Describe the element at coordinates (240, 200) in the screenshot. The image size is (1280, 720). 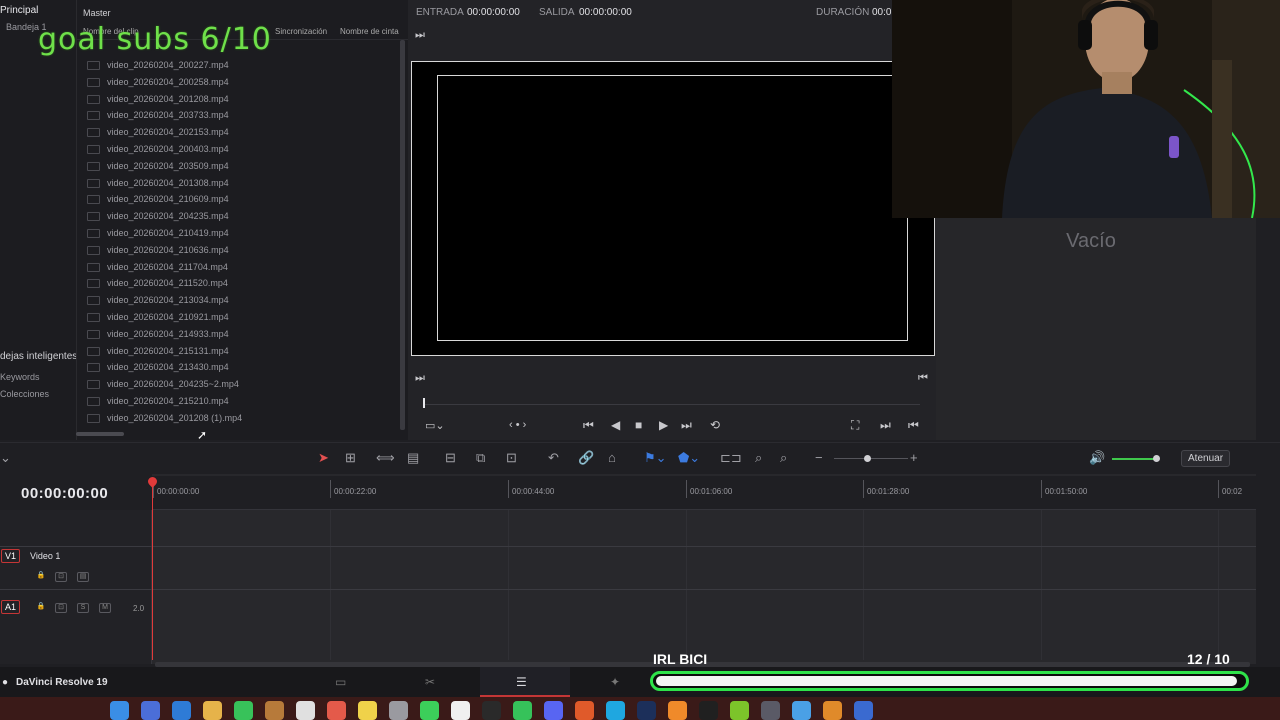
I see `clip-row: video_20260204_210609.mp4` at that location.